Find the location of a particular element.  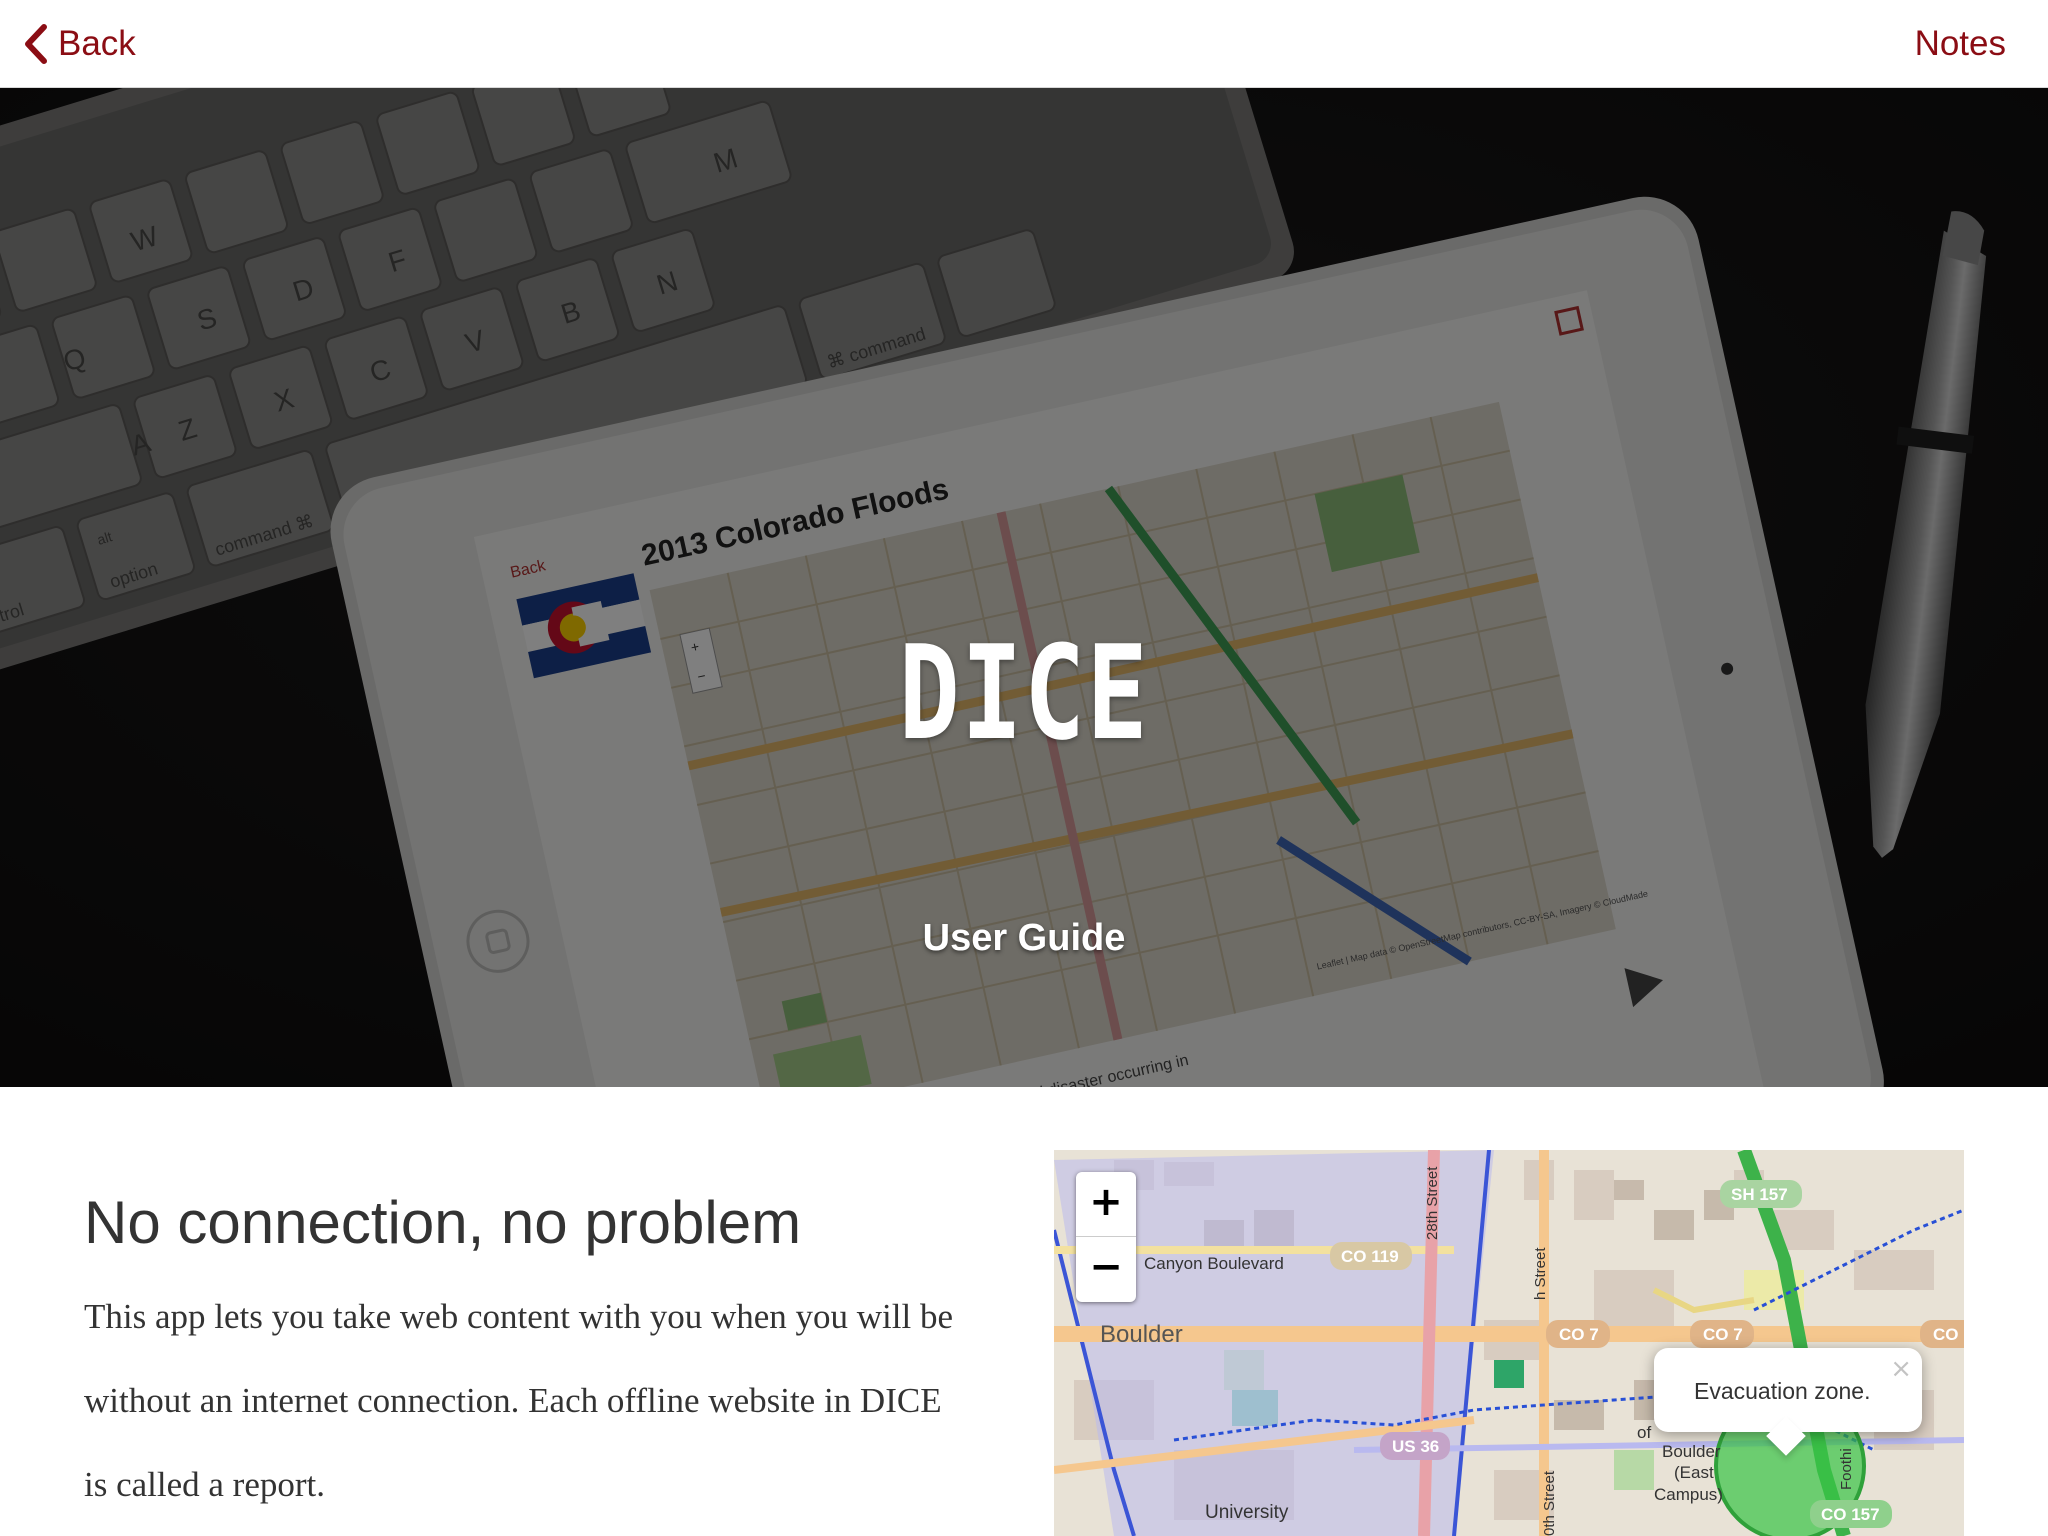

hero-subtitle: User Guide is located at coordinates (1024, 938).